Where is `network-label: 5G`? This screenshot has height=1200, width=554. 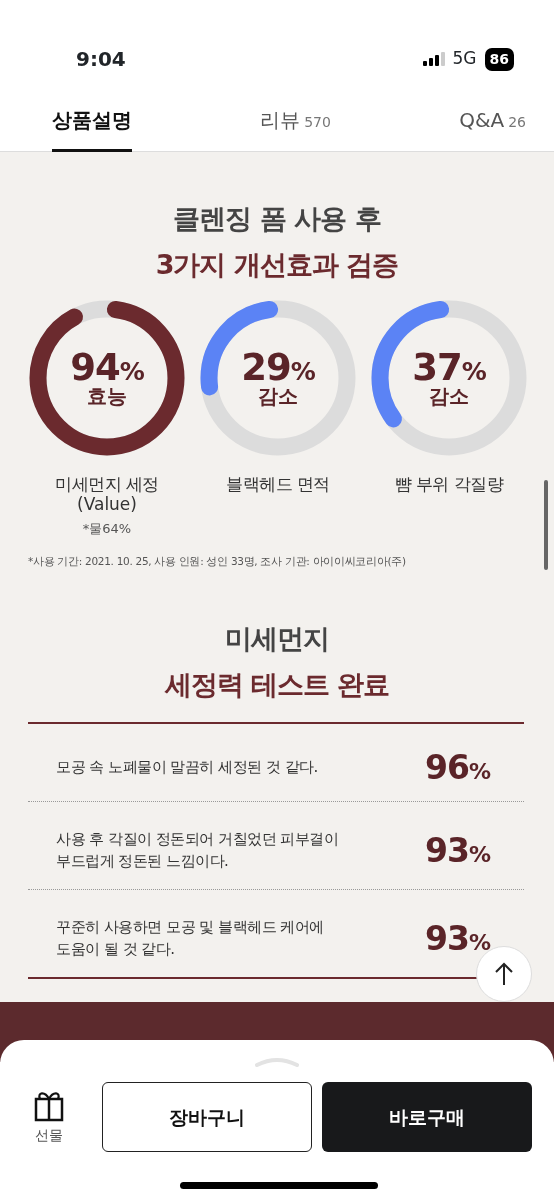
network-label: 5G is located at coordinates (464, 59).